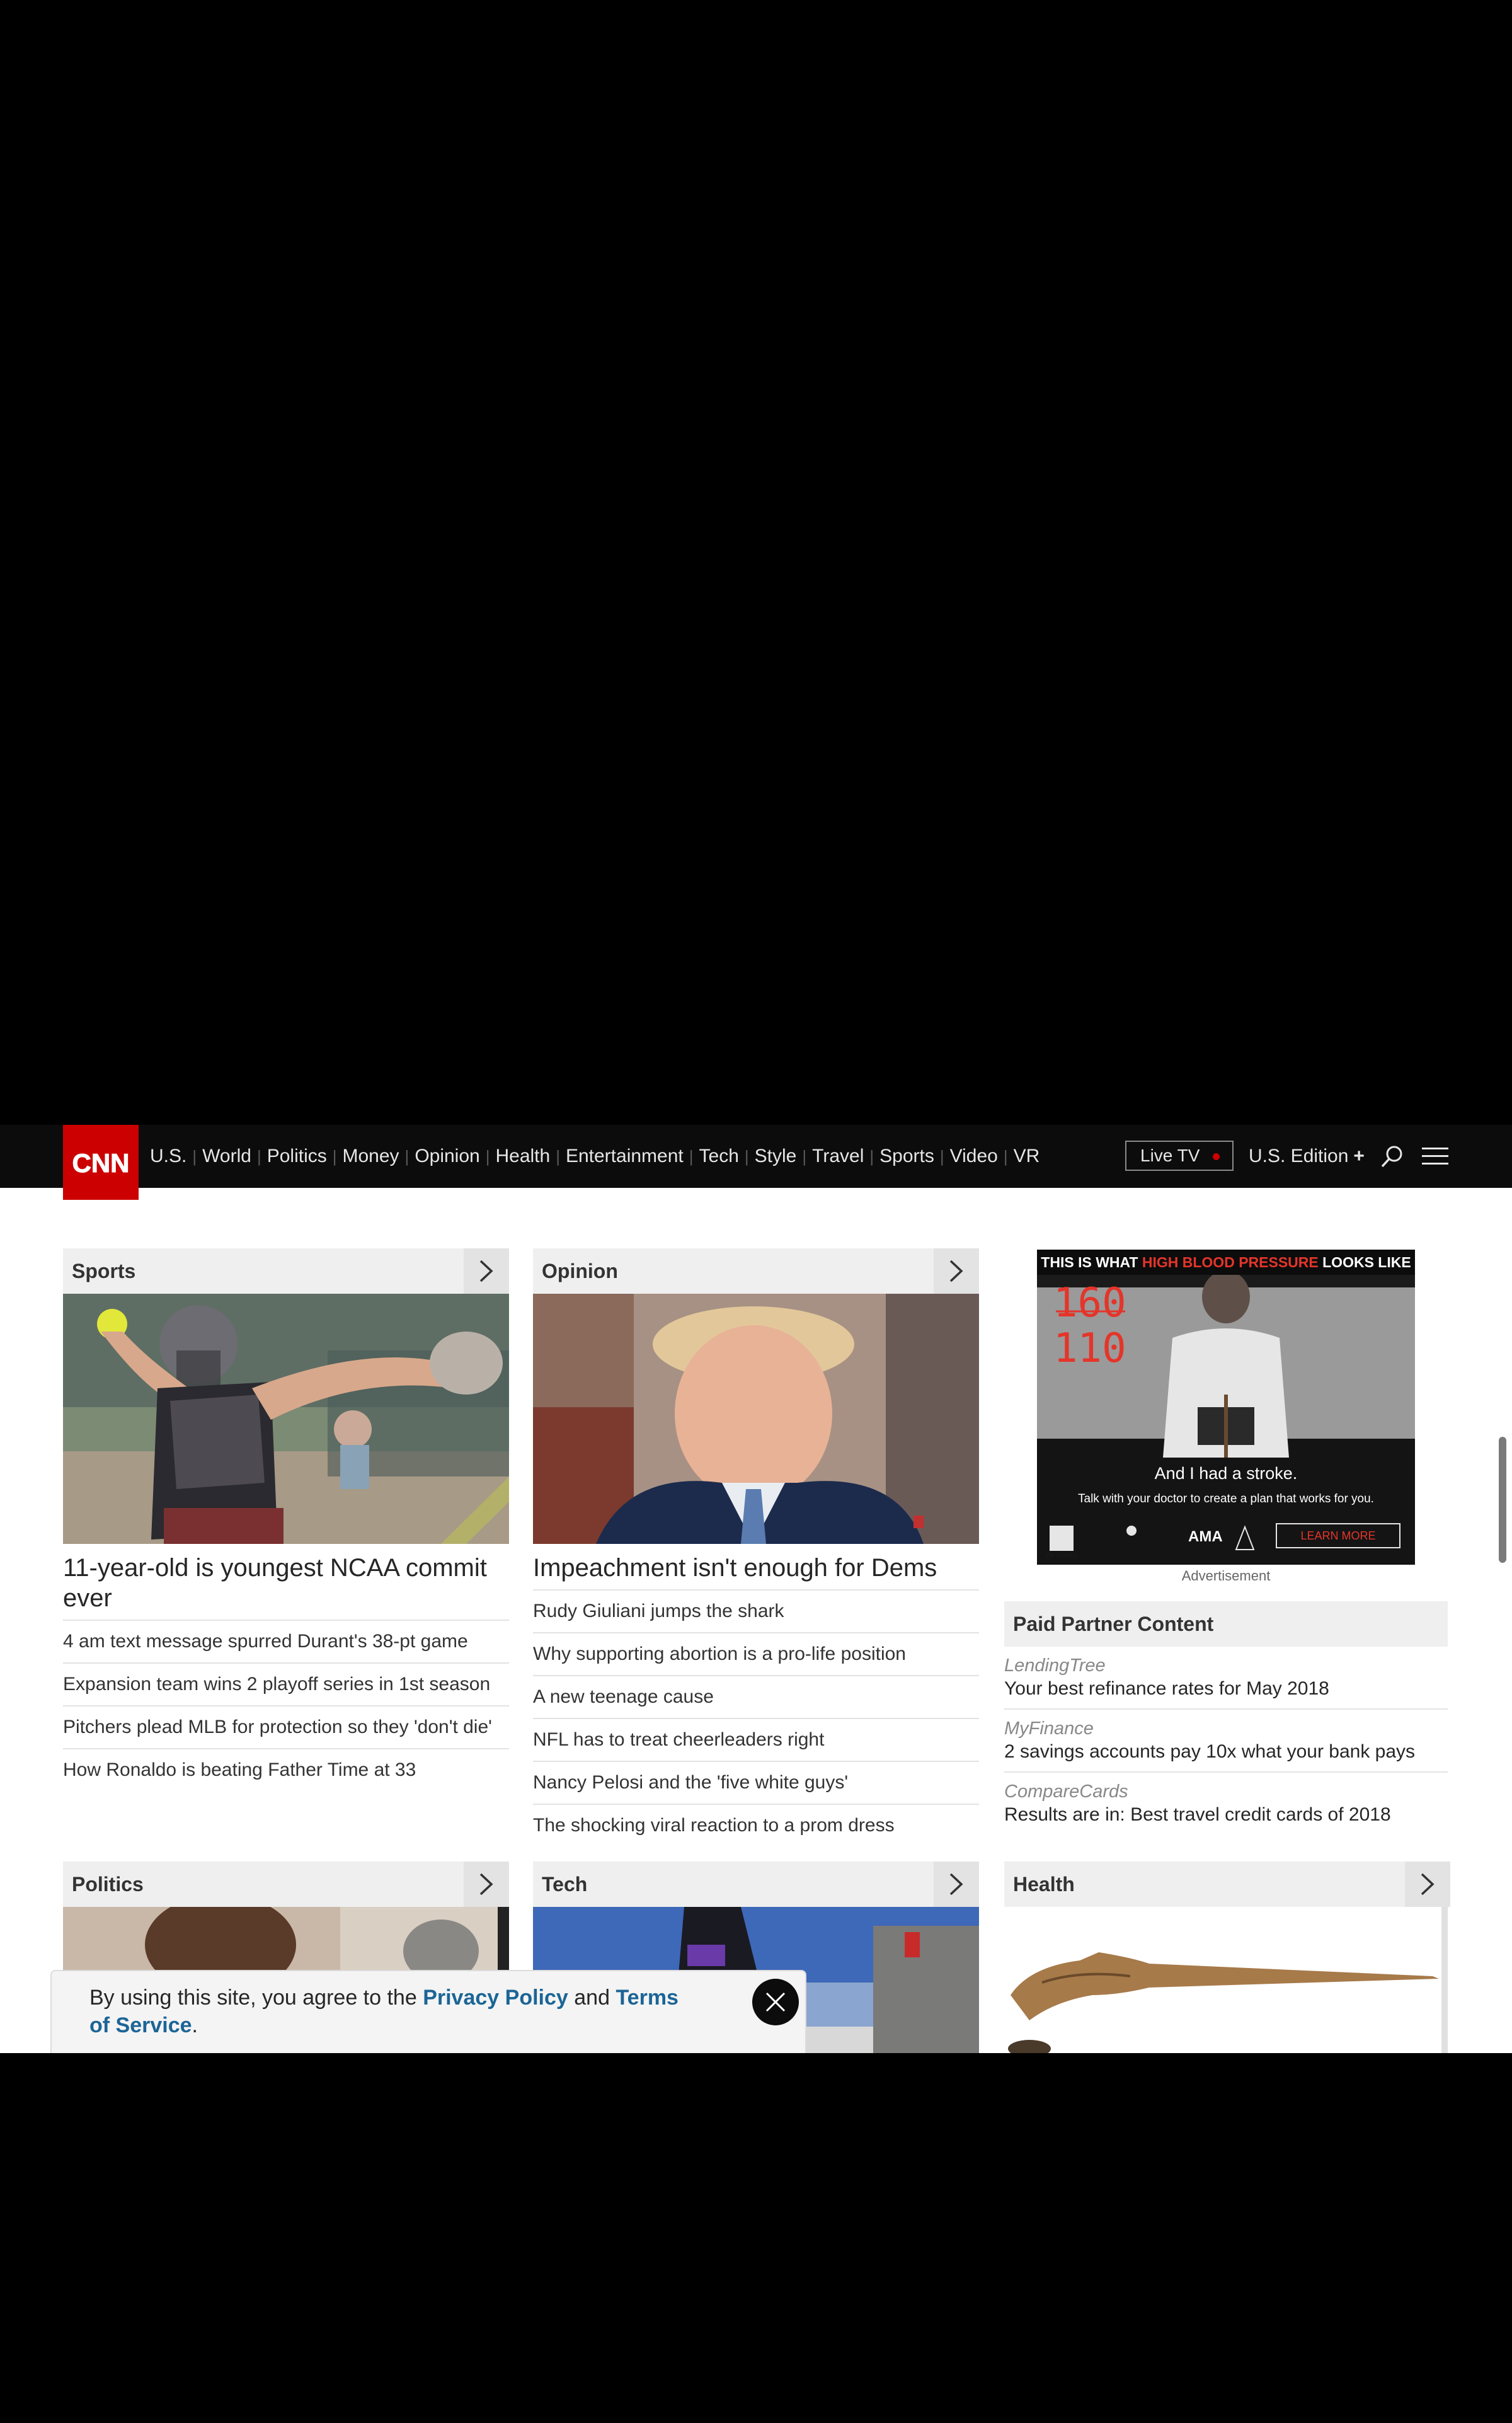 The height and width of the screenshot is (2423, 1512). What do you see at coordinates (1307, 1156) in the screenshot?
I see `edition-selector: U.S. Edition +` at bounding box center [1307, 1156].